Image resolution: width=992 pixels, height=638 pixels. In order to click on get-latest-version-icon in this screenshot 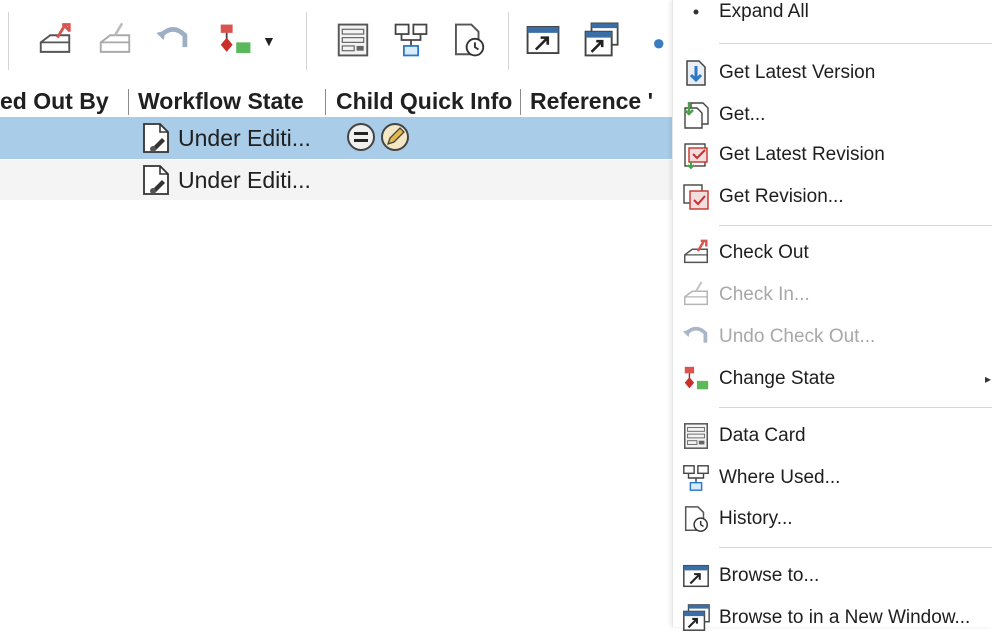, I will do `click(696, 73)`.